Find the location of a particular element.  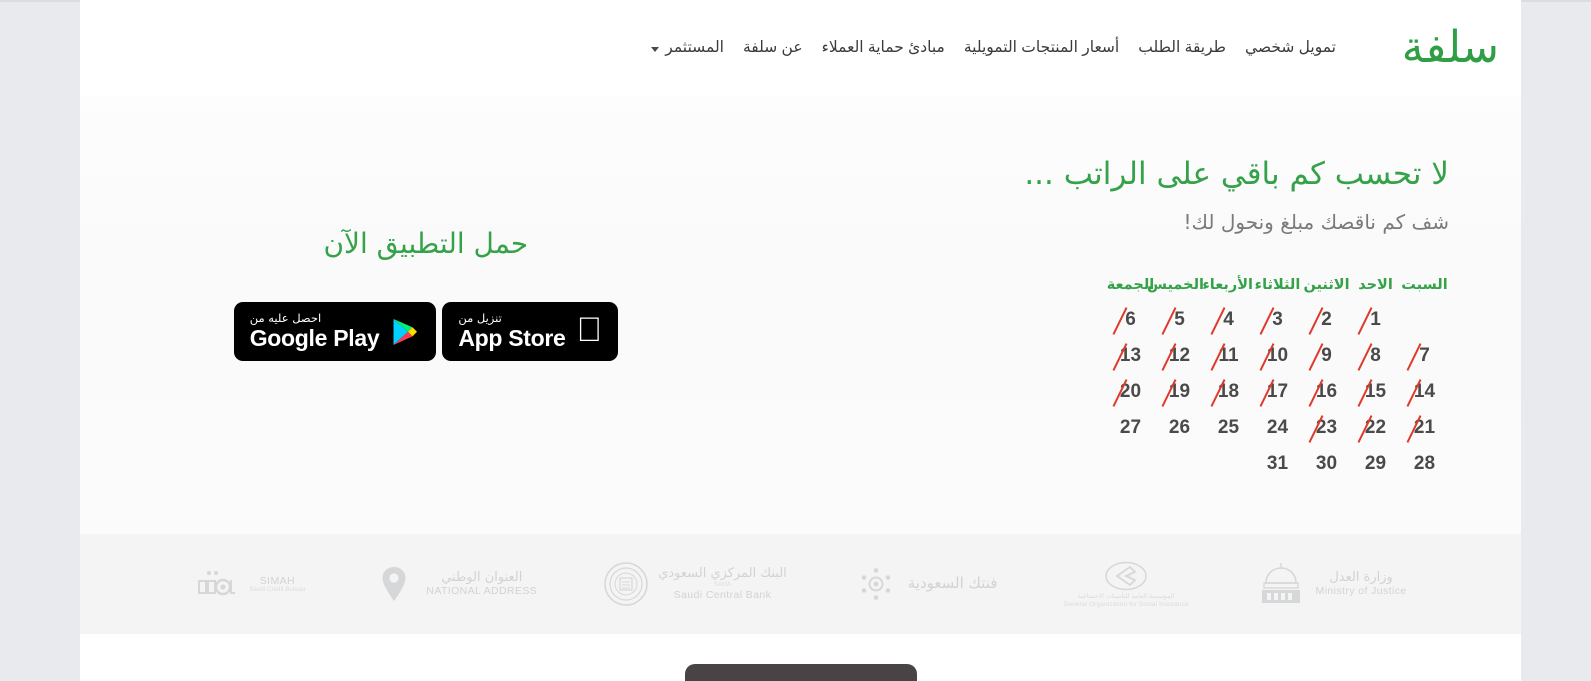

moj-emblem-icon is located at coordinates (1281, 584).